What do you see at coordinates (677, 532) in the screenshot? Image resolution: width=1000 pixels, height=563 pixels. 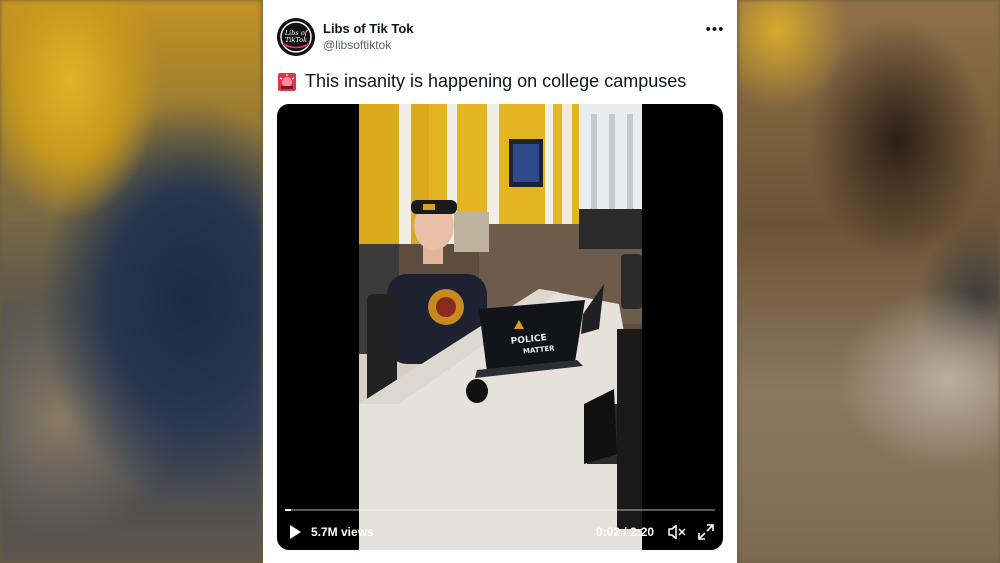 I see `volume-mute-icon` at bounding box center [677, 532].